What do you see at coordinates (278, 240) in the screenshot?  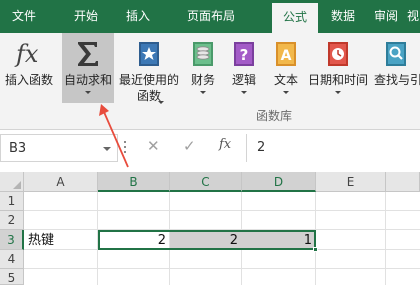 I see `cell-d3: 1` at bounding box center [278, 240].